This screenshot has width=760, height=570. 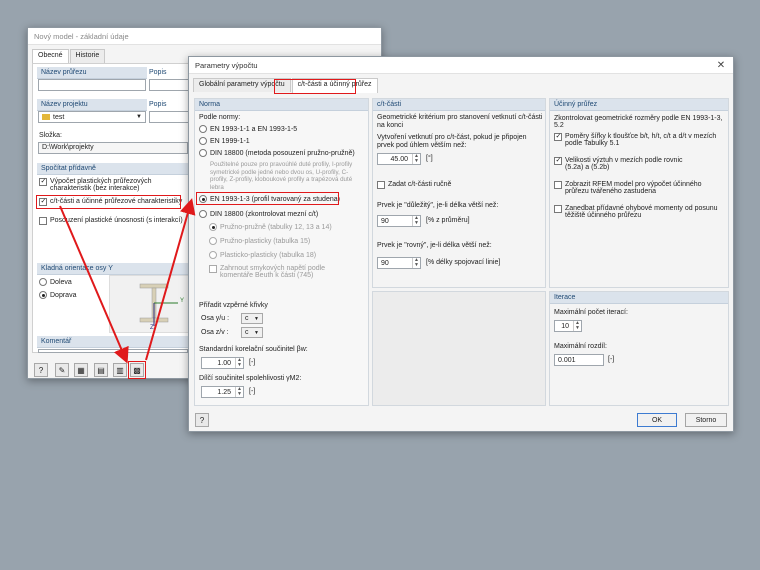 I want to click on norm-opt5: DIN 18800 (zkontrolovat mezní c/t), so click(x=258, y=214).